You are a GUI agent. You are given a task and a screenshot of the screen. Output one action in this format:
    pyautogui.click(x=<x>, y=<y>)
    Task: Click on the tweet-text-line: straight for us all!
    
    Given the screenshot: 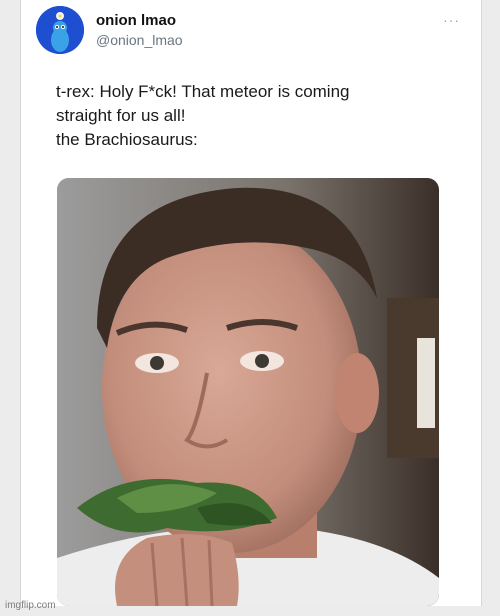 What is the action you would take?
    pyautogui.click(x=121, y=115)
    